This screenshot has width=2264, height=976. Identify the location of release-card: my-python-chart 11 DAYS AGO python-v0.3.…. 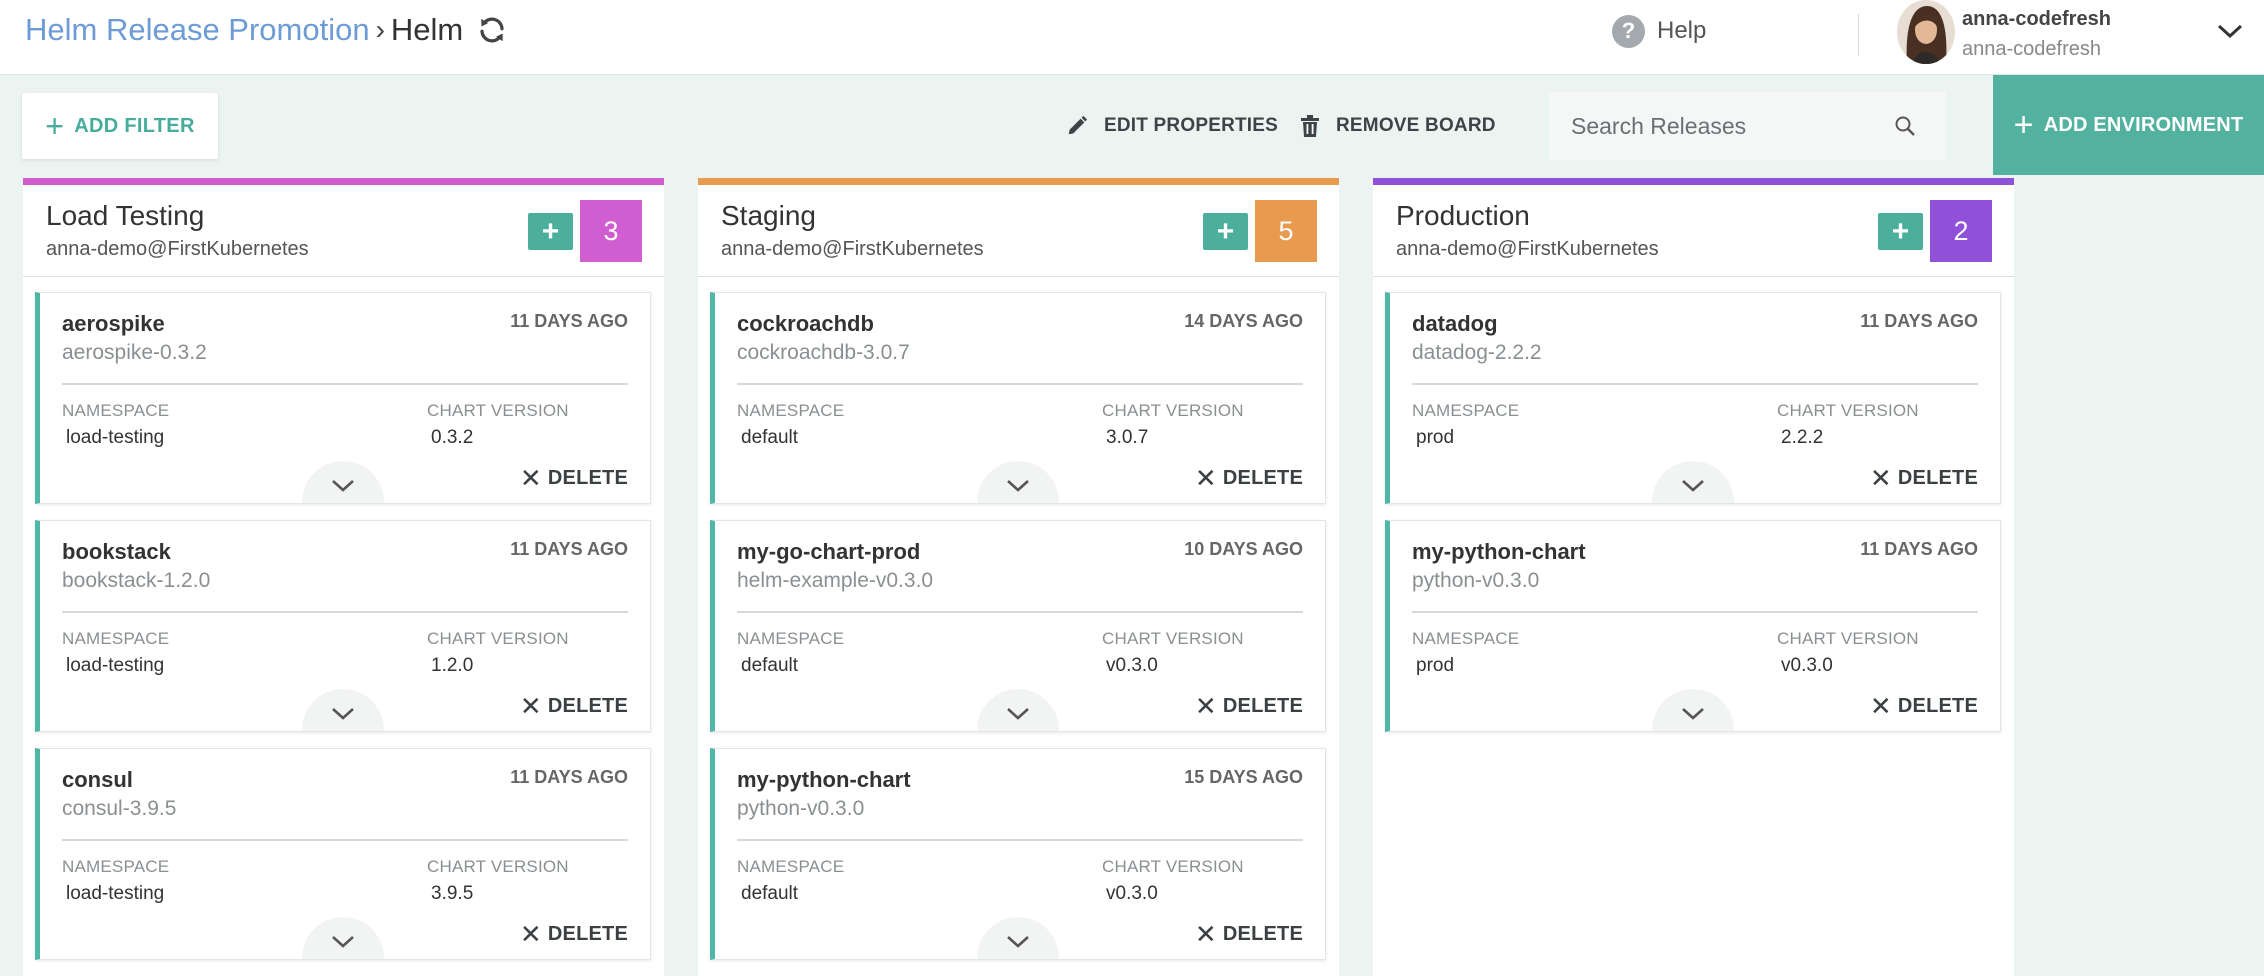
(1693, 626).